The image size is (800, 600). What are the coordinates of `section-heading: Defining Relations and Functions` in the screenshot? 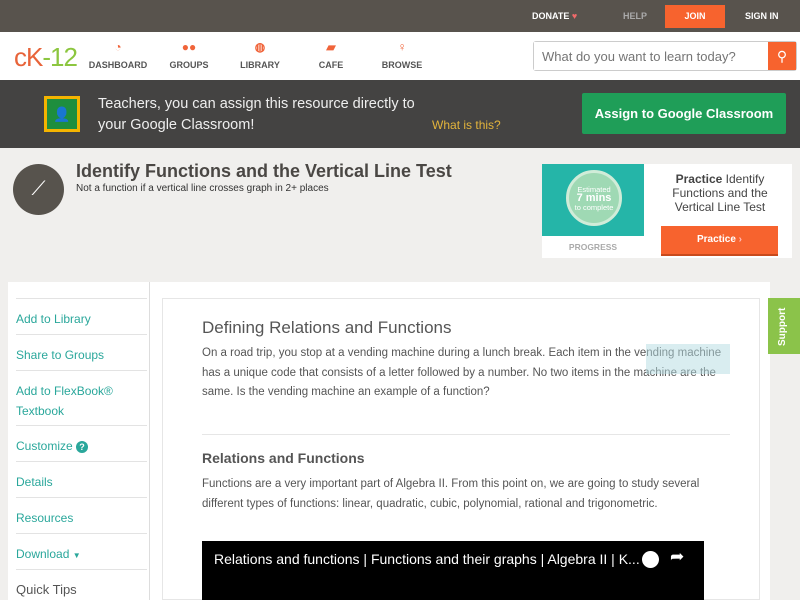 It's located at (327, 327).